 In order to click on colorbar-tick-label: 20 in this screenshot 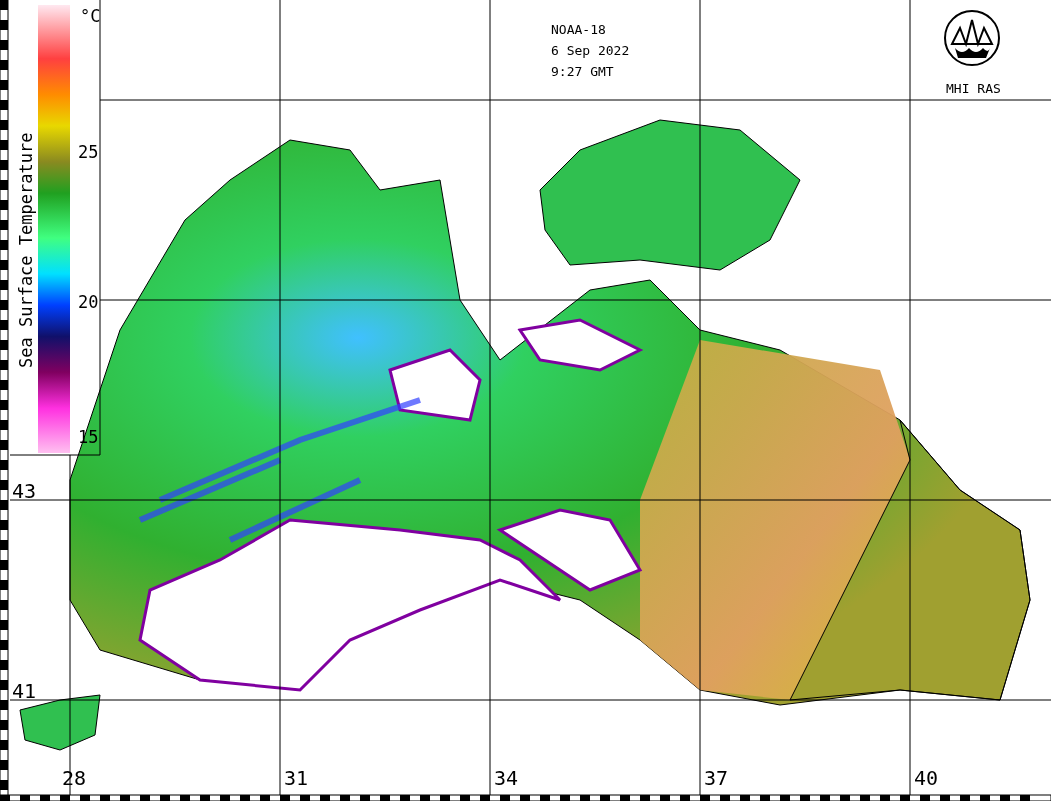, I will do `click(88, 302)`.